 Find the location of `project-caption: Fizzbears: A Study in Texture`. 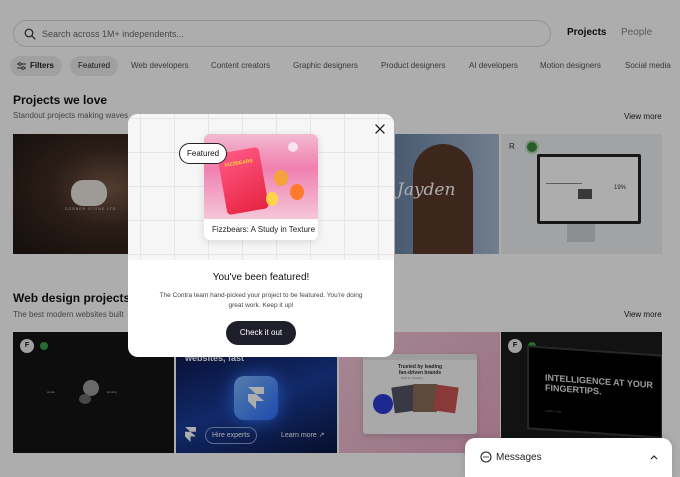

project-caption: Fizzbears: A Study in Texture is located at coordinates (264, 229).